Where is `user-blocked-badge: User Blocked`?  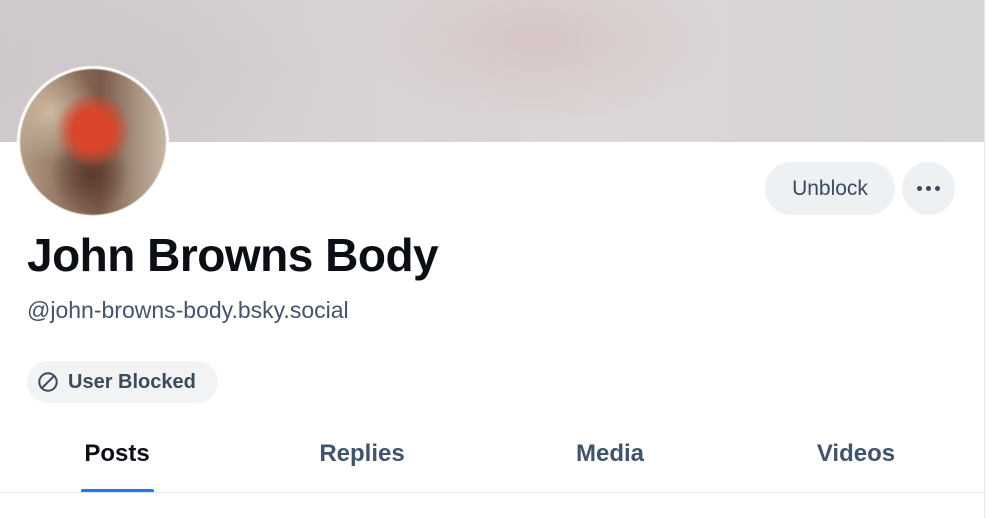
user-blocked-badge: User Blocked is located at coordinates (122, 382).